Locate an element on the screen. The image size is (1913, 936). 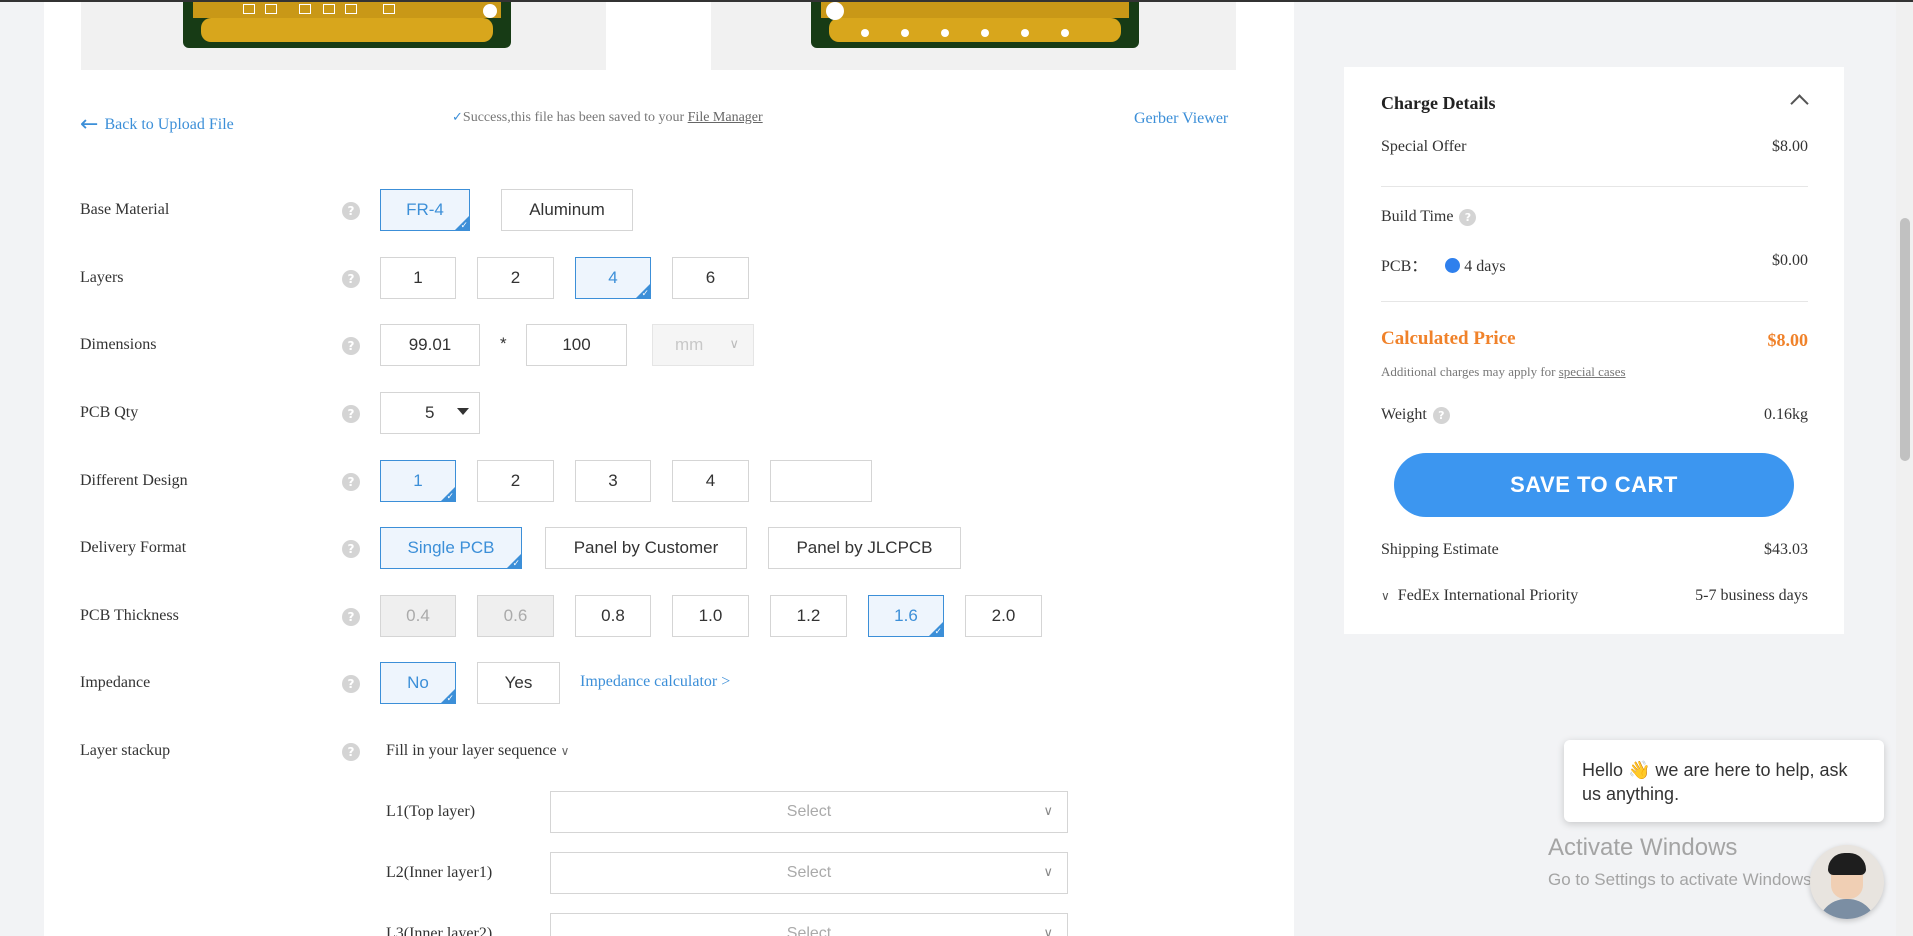
chevron-up-icon is located at coordinates (1799, 103).